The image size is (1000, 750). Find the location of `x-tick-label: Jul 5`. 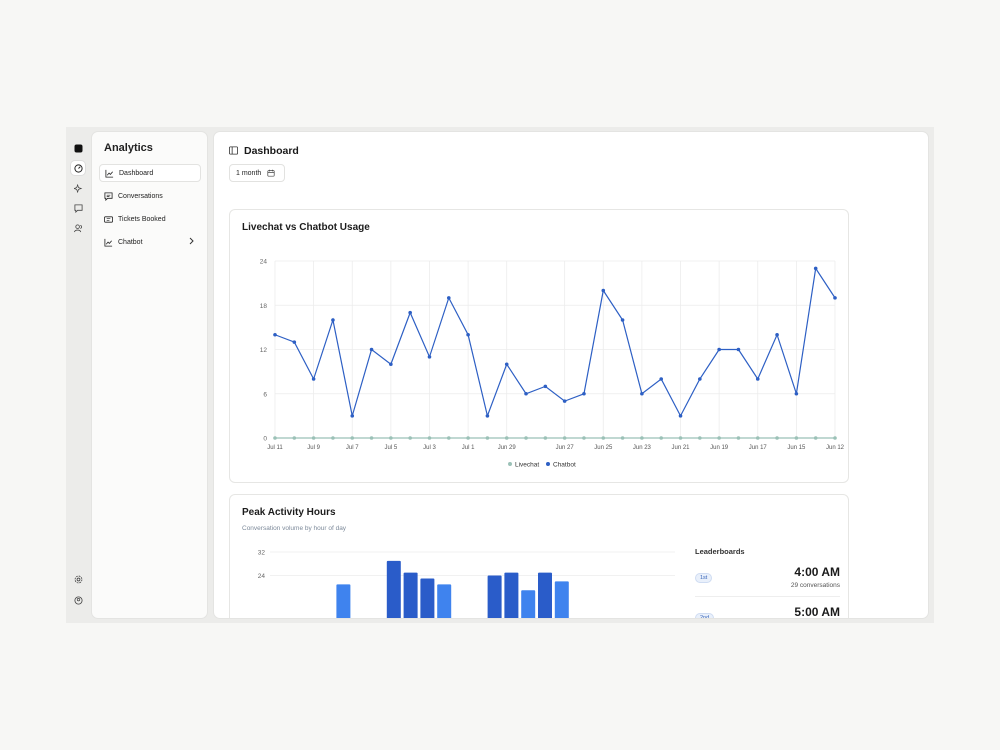

x-tick-label: Jul 5 is located at coordinates (391, 448).